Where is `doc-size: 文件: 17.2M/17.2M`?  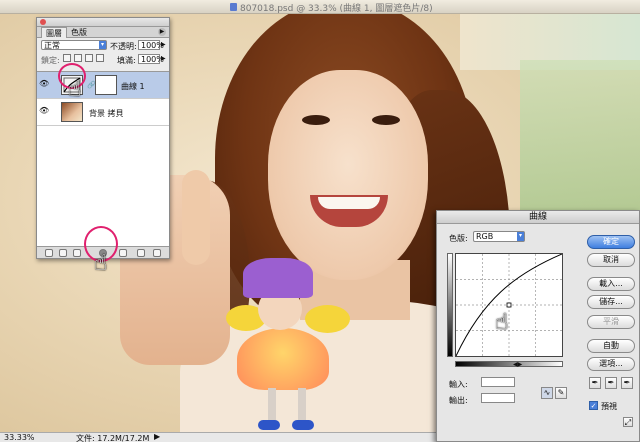 doc-size: 文件: 17.2M/17.2M is located at coordinates (113, 438).